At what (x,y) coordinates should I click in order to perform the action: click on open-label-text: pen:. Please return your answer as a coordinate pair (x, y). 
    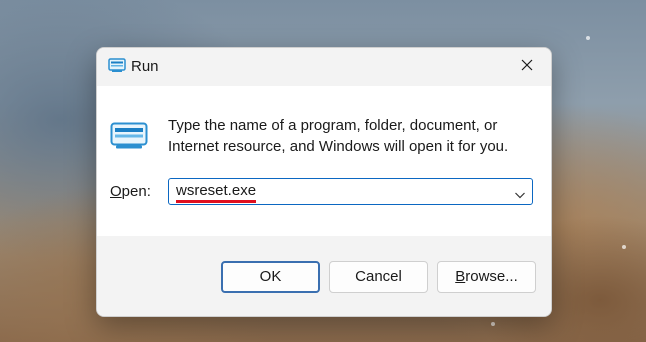
    Looking at the image, I should click on (136, 191).